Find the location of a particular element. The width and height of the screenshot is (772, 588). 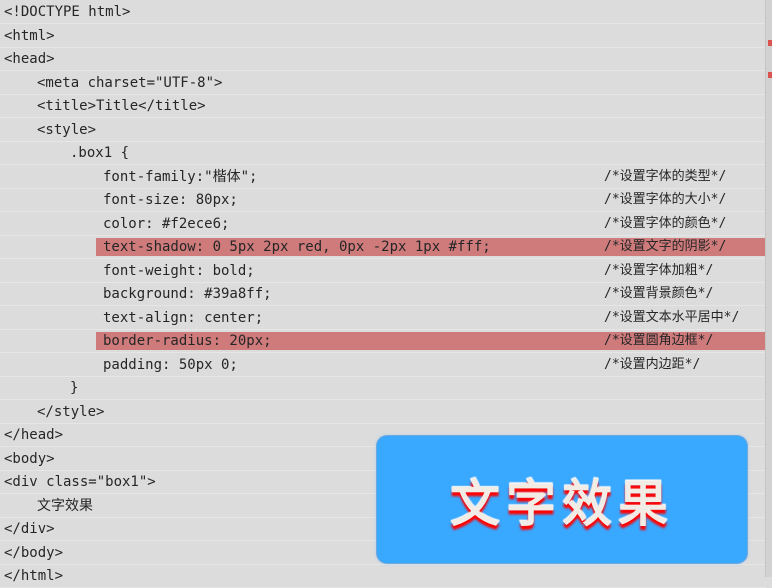

code-text: background: #39a8ff; is located at coordinates (187, 294).